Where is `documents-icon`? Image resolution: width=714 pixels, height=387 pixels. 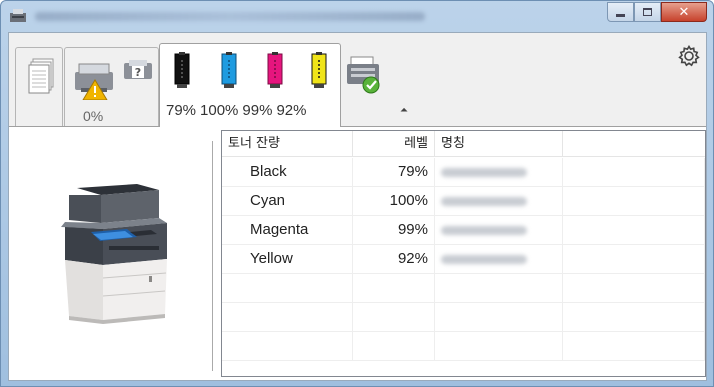 documents-icon is located at coordinates (41, 76).